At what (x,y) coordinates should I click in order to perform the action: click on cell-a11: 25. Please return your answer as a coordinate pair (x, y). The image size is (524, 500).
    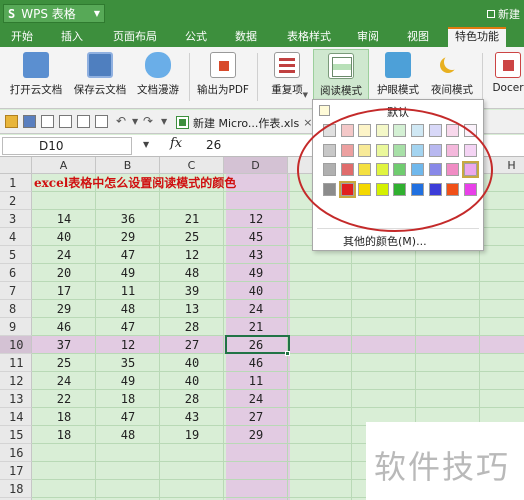
    Looking at the image, I should click on (64, 363).